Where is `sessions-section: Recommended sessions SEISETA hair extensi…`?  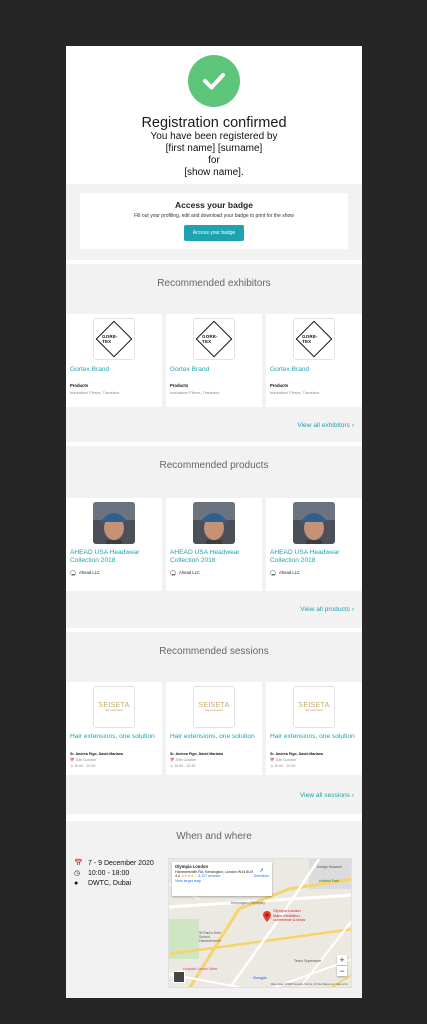
sessions-section: Recommended sessions SEISETA hair extensi… is located at coordinates (214, 723).